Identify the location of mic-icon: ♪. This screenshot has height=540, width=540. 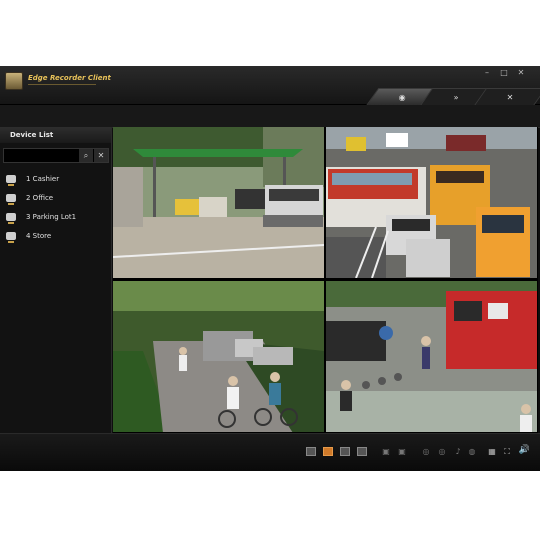
(458, 451).